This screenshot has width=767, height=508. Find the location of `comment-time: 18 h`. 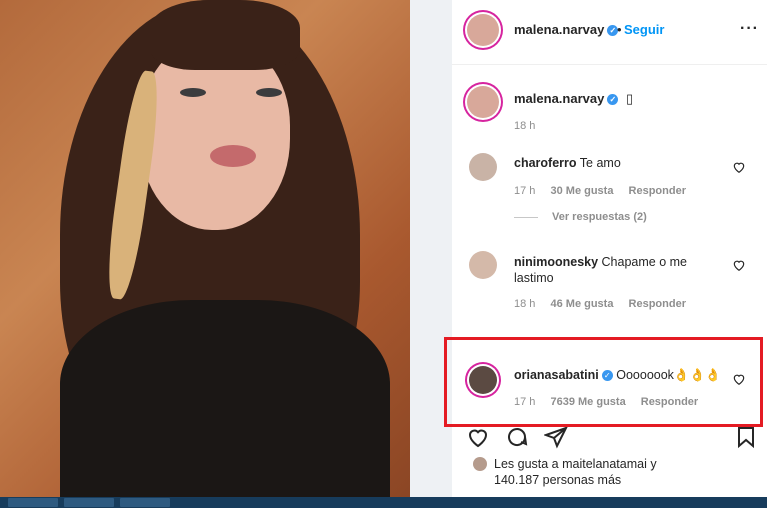

comment-time: 18 h is located at coordinates (525, 304).